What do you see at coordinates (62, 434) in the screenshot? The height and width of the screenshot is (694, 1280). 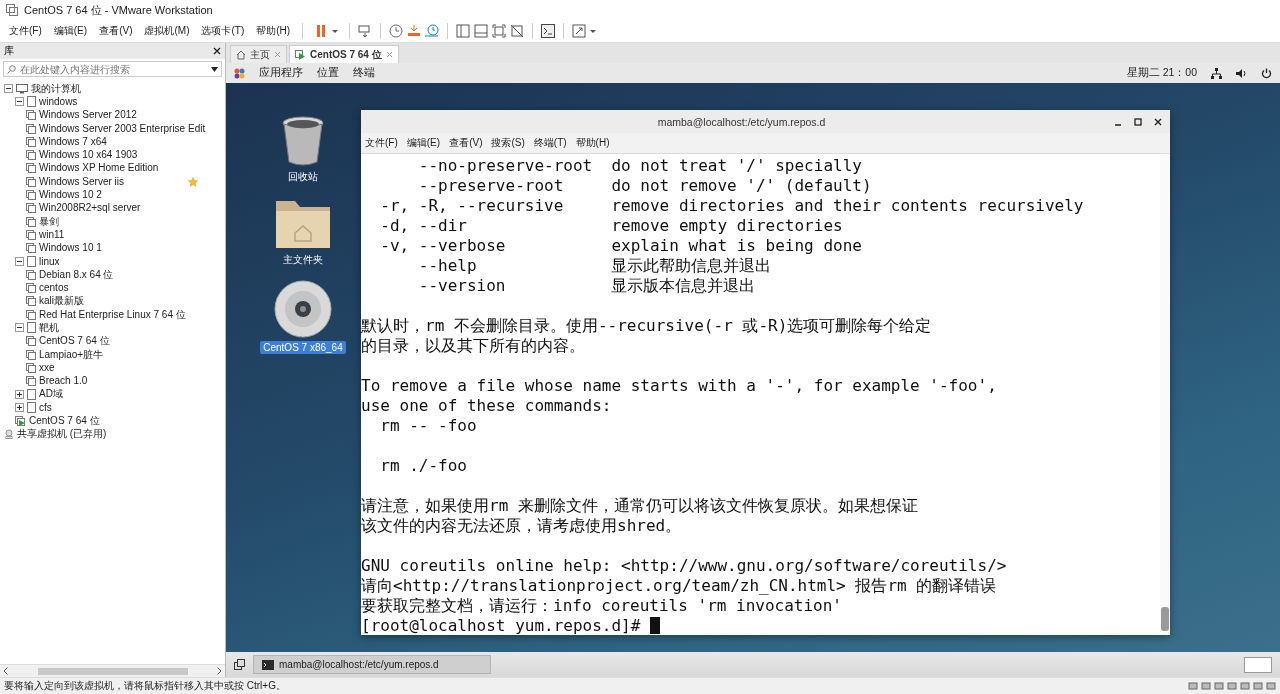 I see `tree-item: 共享虚拟机 (已弃用)` at bounding box center [62, 434].